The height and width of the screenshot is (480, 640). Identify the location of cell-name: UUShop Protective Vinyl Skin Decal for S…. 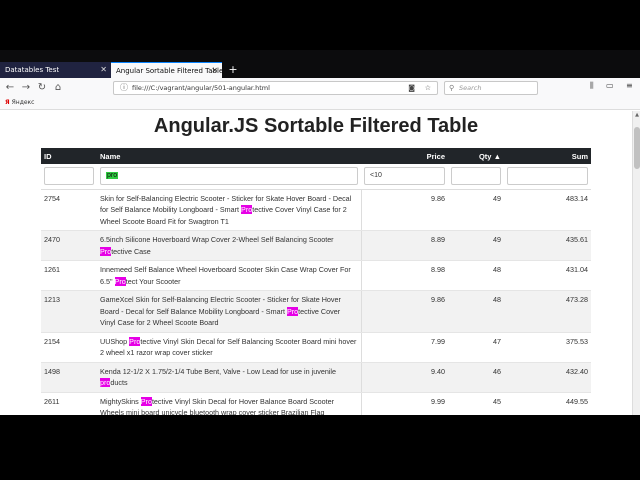
(229, 347).